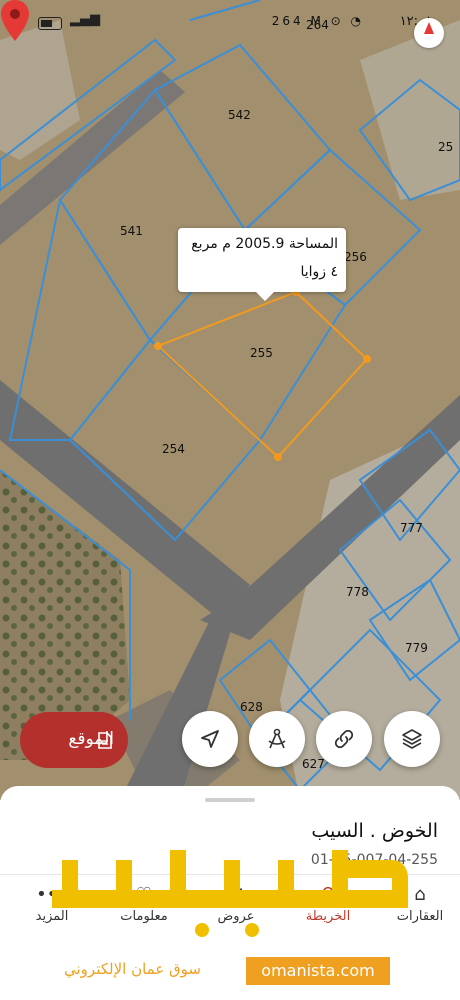 Image resolution: width=460 pixels, height=1000 pixels. What do you see at coordinates (313, 764) in the screenshot?
I see `plot-number: 627` at bounding box center [313, 764].